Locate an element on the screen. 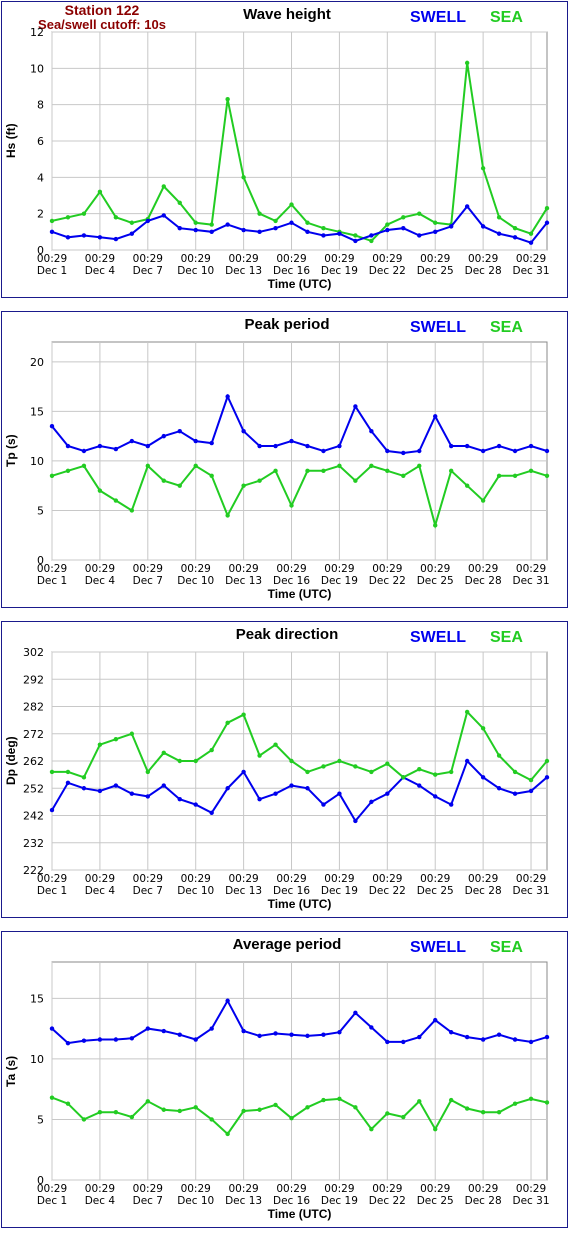 The image size is (570, 1240). y-tick-label: 5 is located at coordinates (40, 510).